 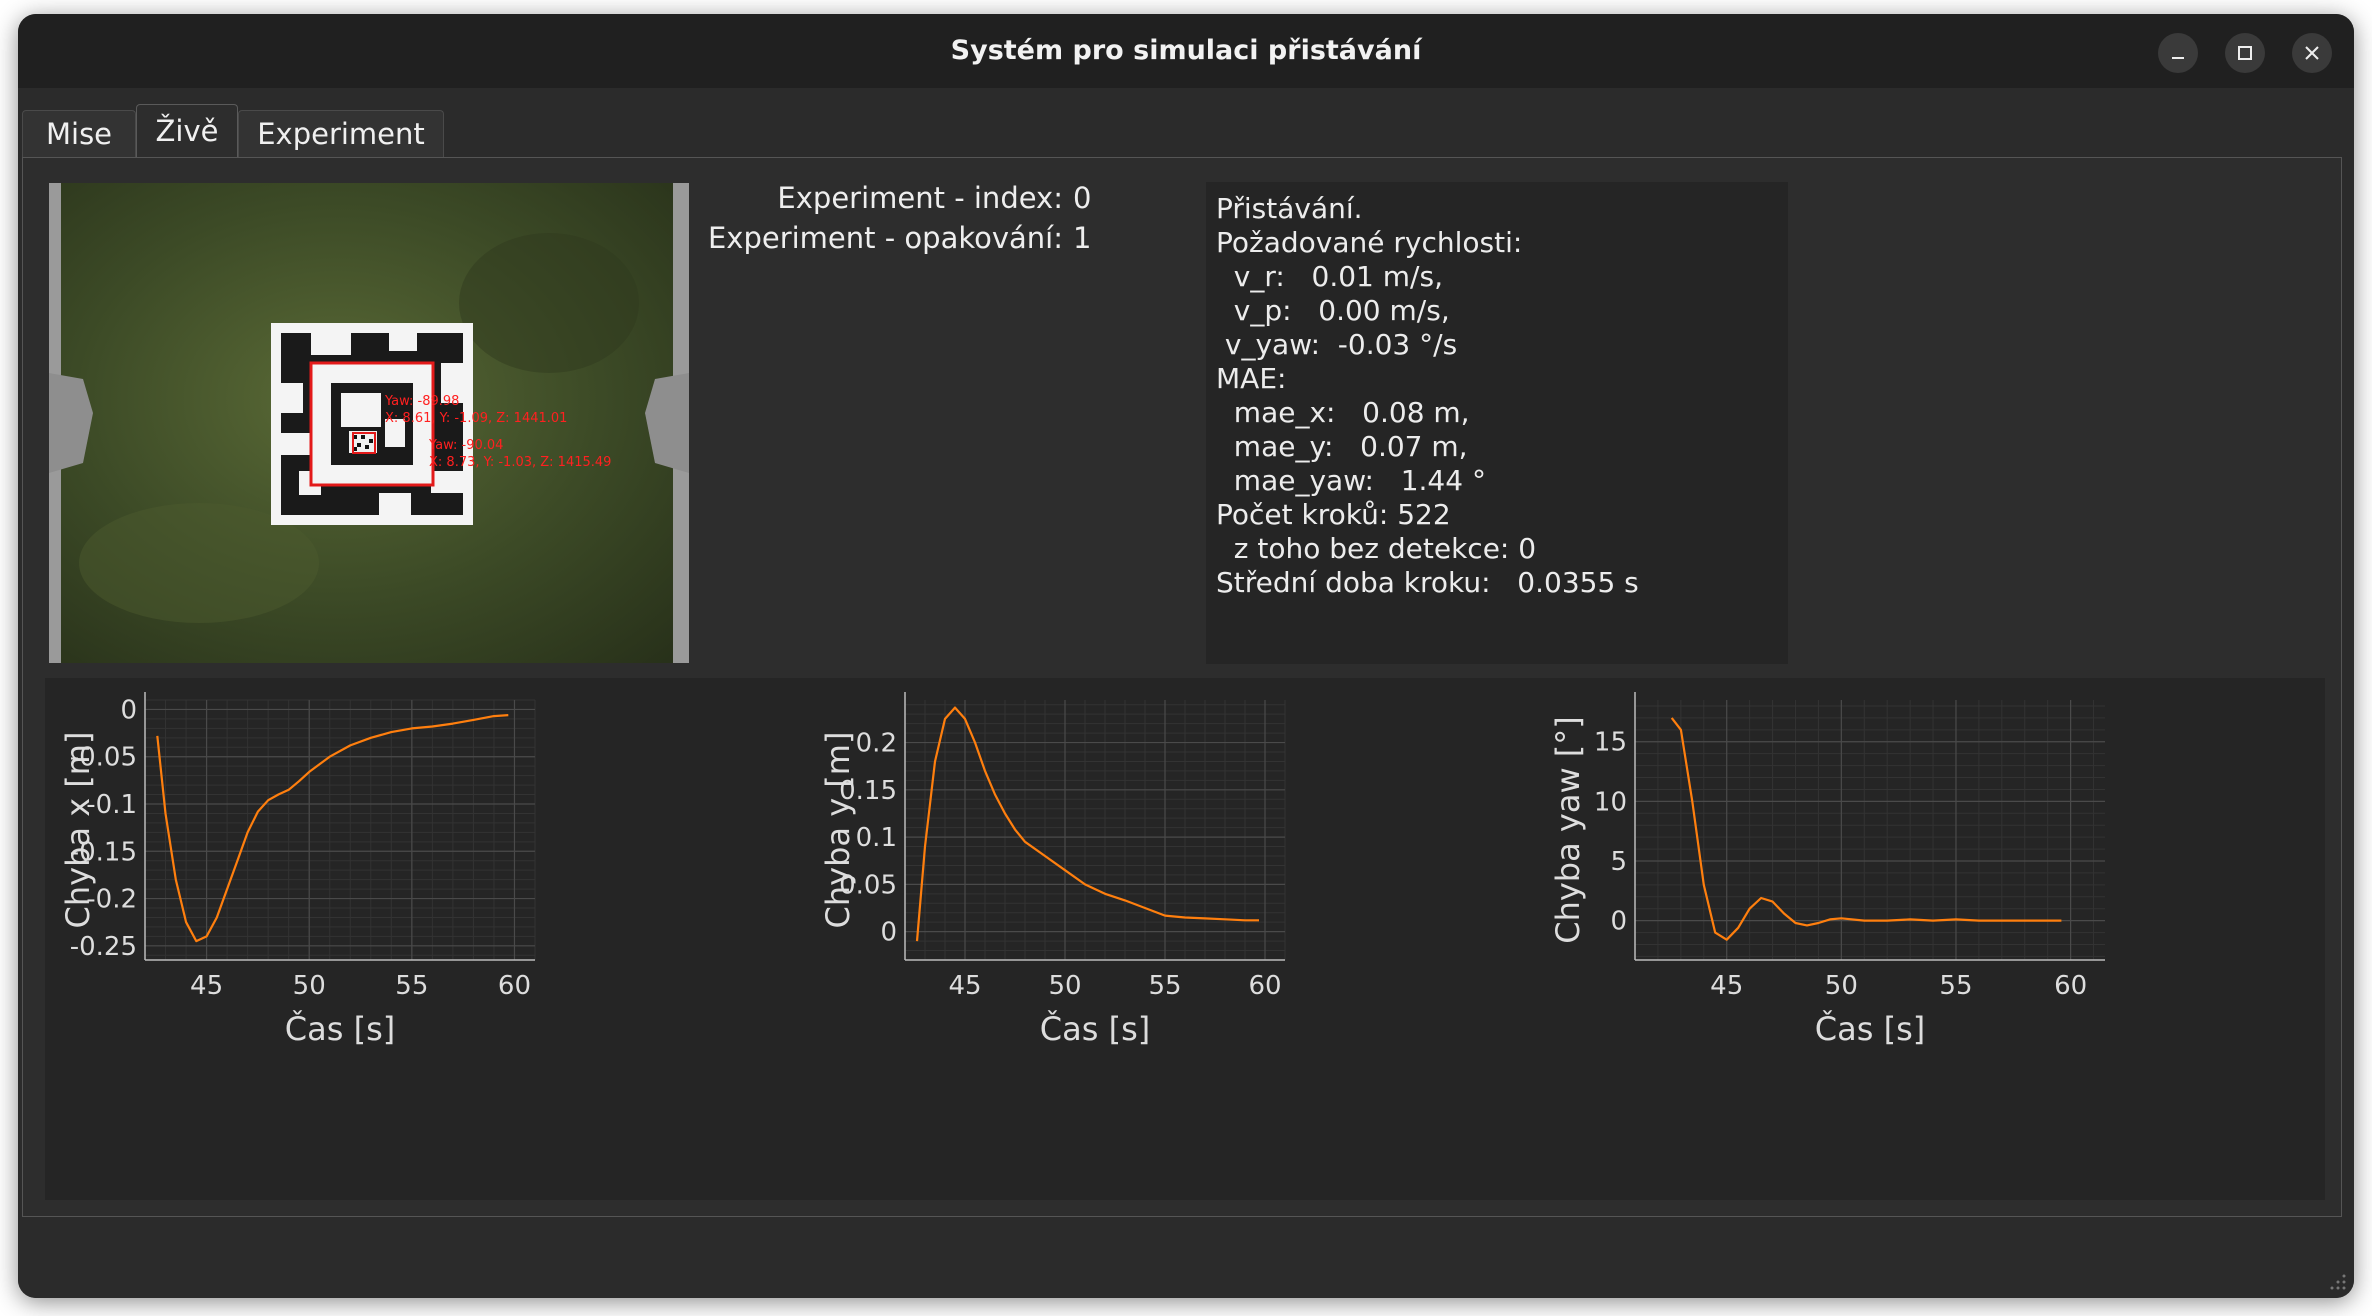 I want to click on tab-zive: Živě, so click(x=187, y=131).